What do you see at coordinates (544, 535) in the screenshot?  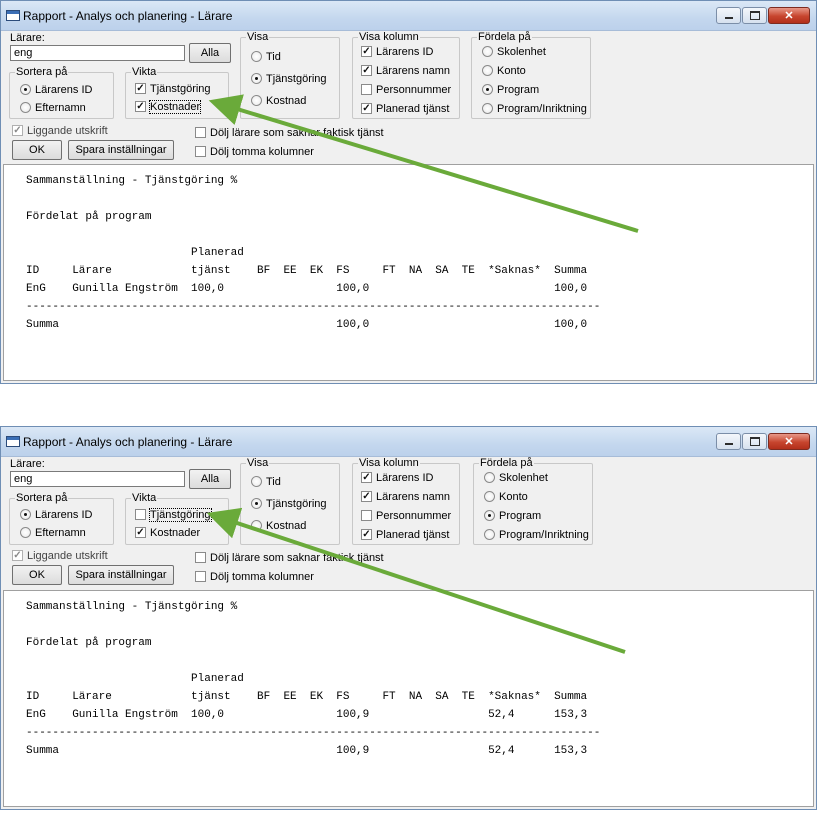 I see `distribute-option-label: Program/Inriktning` at bounding box center [544, 535].